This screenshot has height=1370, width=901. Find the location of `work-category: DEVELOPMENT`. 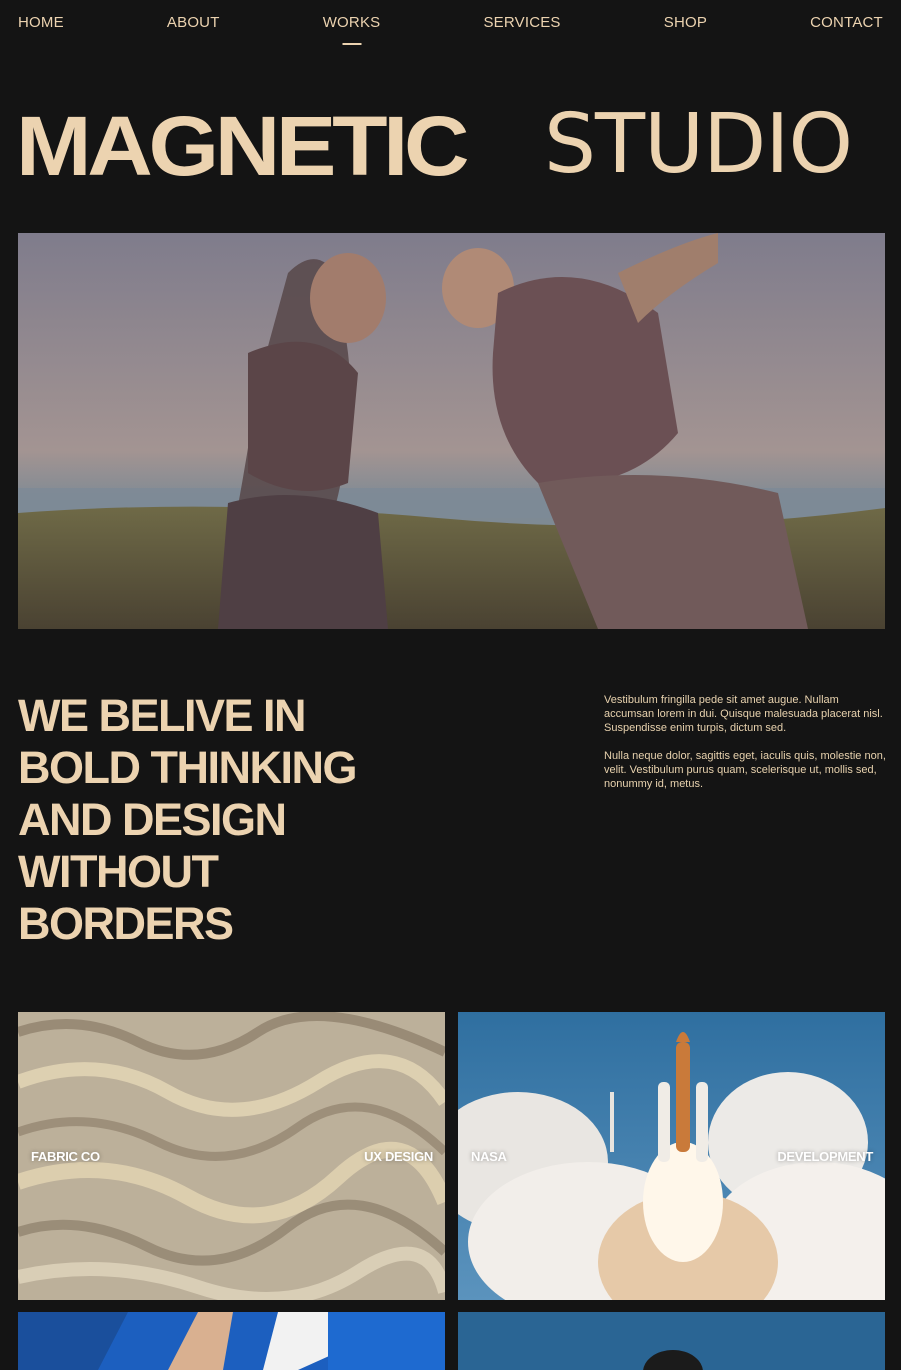

work-category: DEVELOPMENT is located at coordinates (825, 1156).